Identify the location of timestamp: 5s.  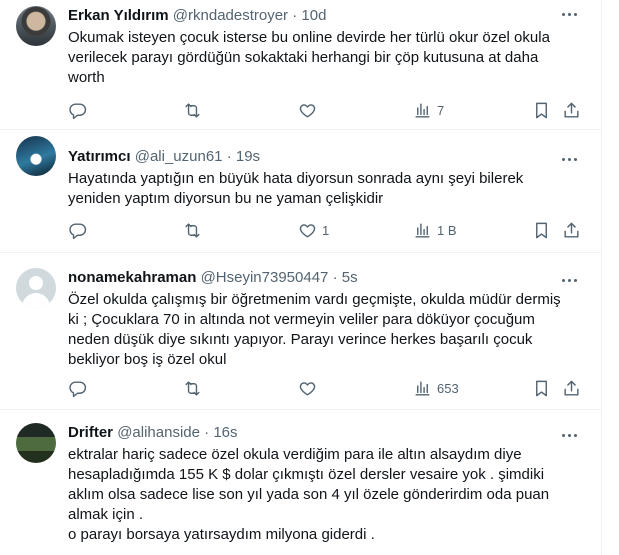
(350, 277).